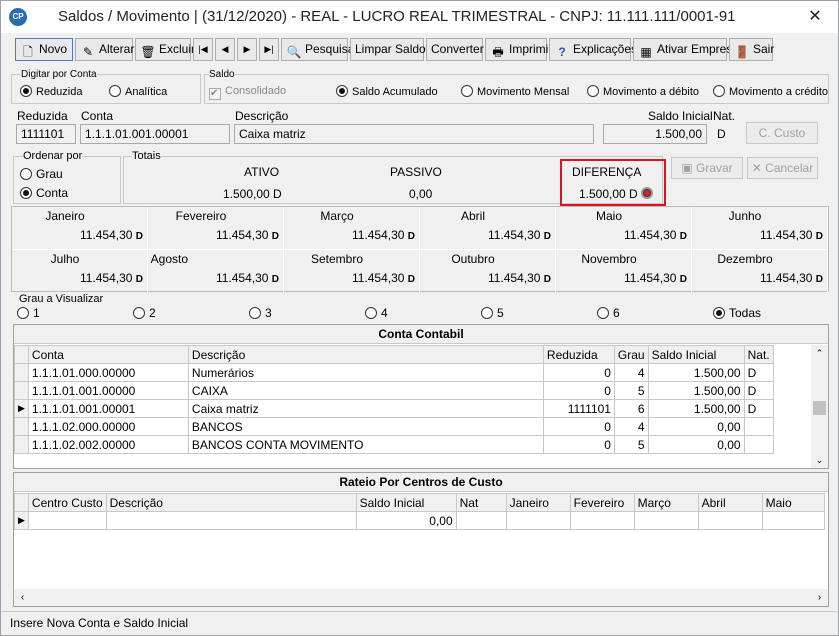 The image size is (839, 636). I want to click on explicacoes-button: ? Explicações, so click(593, 49).